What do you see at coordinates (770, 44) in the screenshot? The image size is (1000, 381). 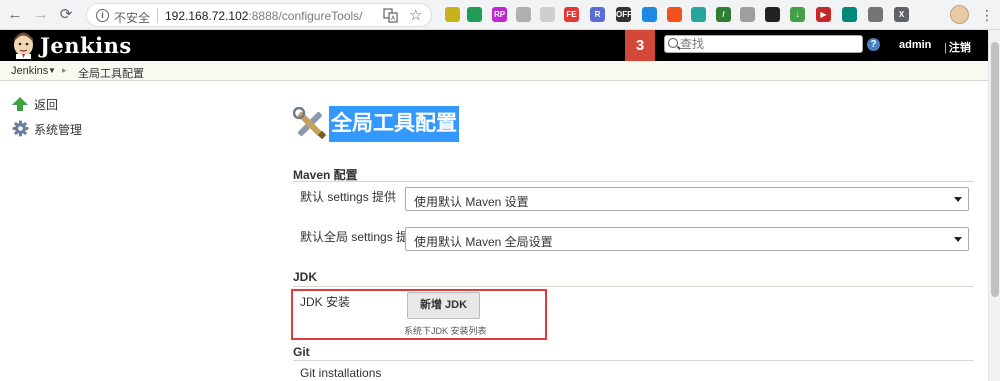 I see `search-input` at bounding box center [770, 44].